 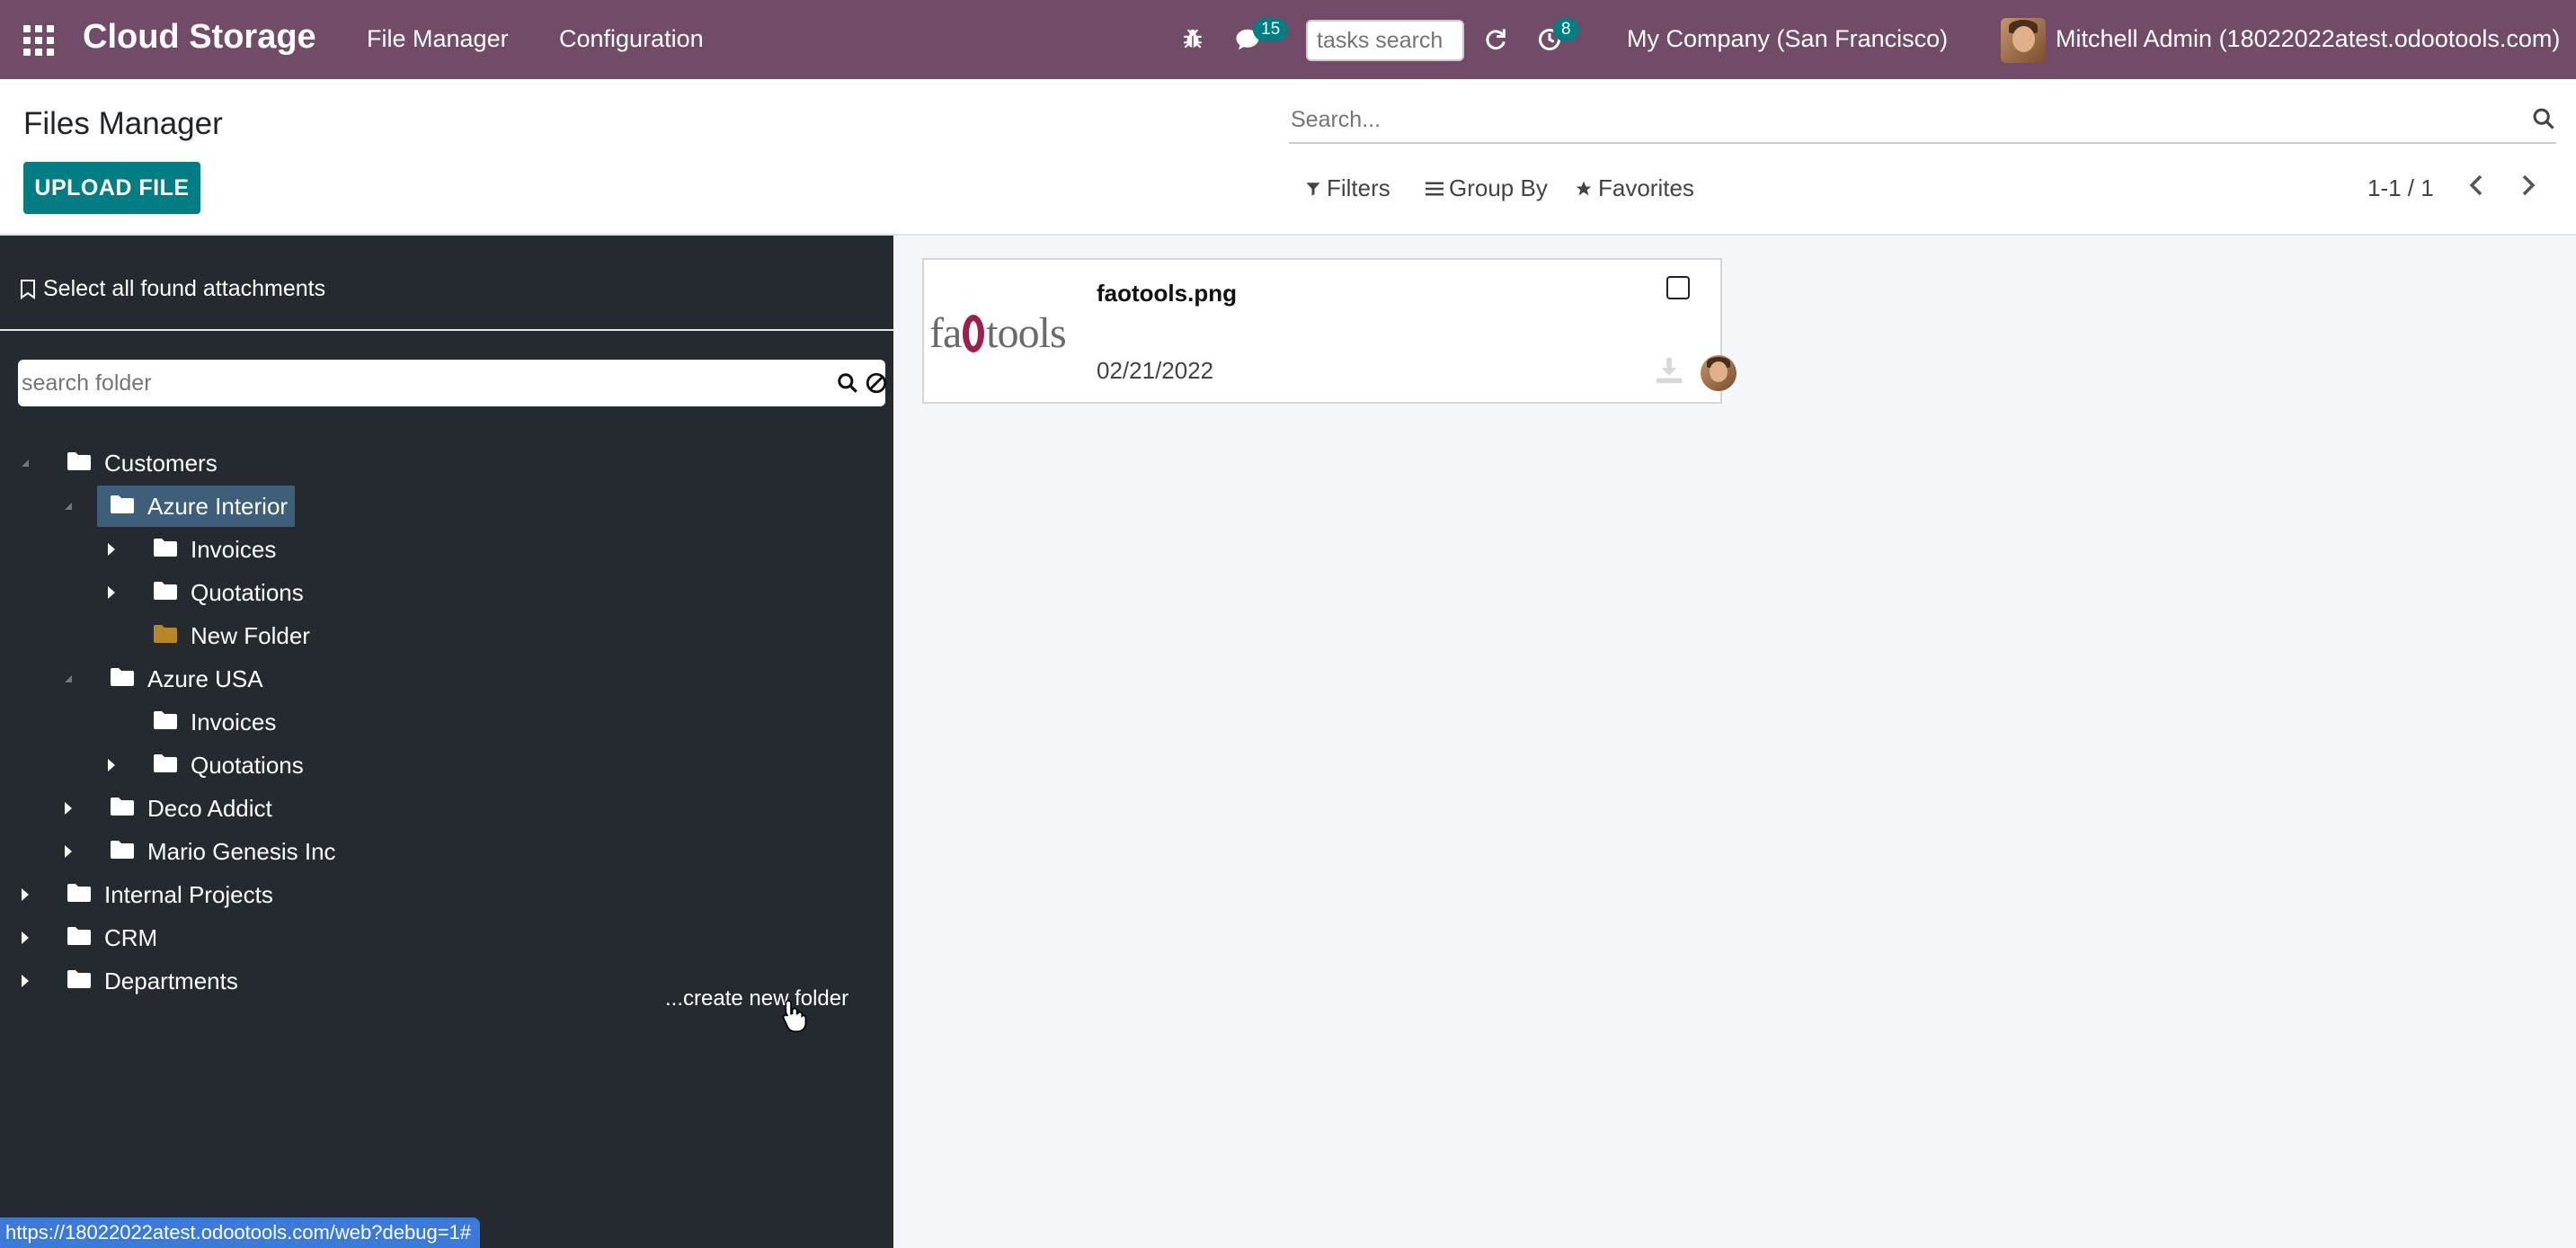 What do you see at coordinates (199, 38) in the screenshot?
I see `app-title: Cloud Storage` at bounding box center [199, 38].